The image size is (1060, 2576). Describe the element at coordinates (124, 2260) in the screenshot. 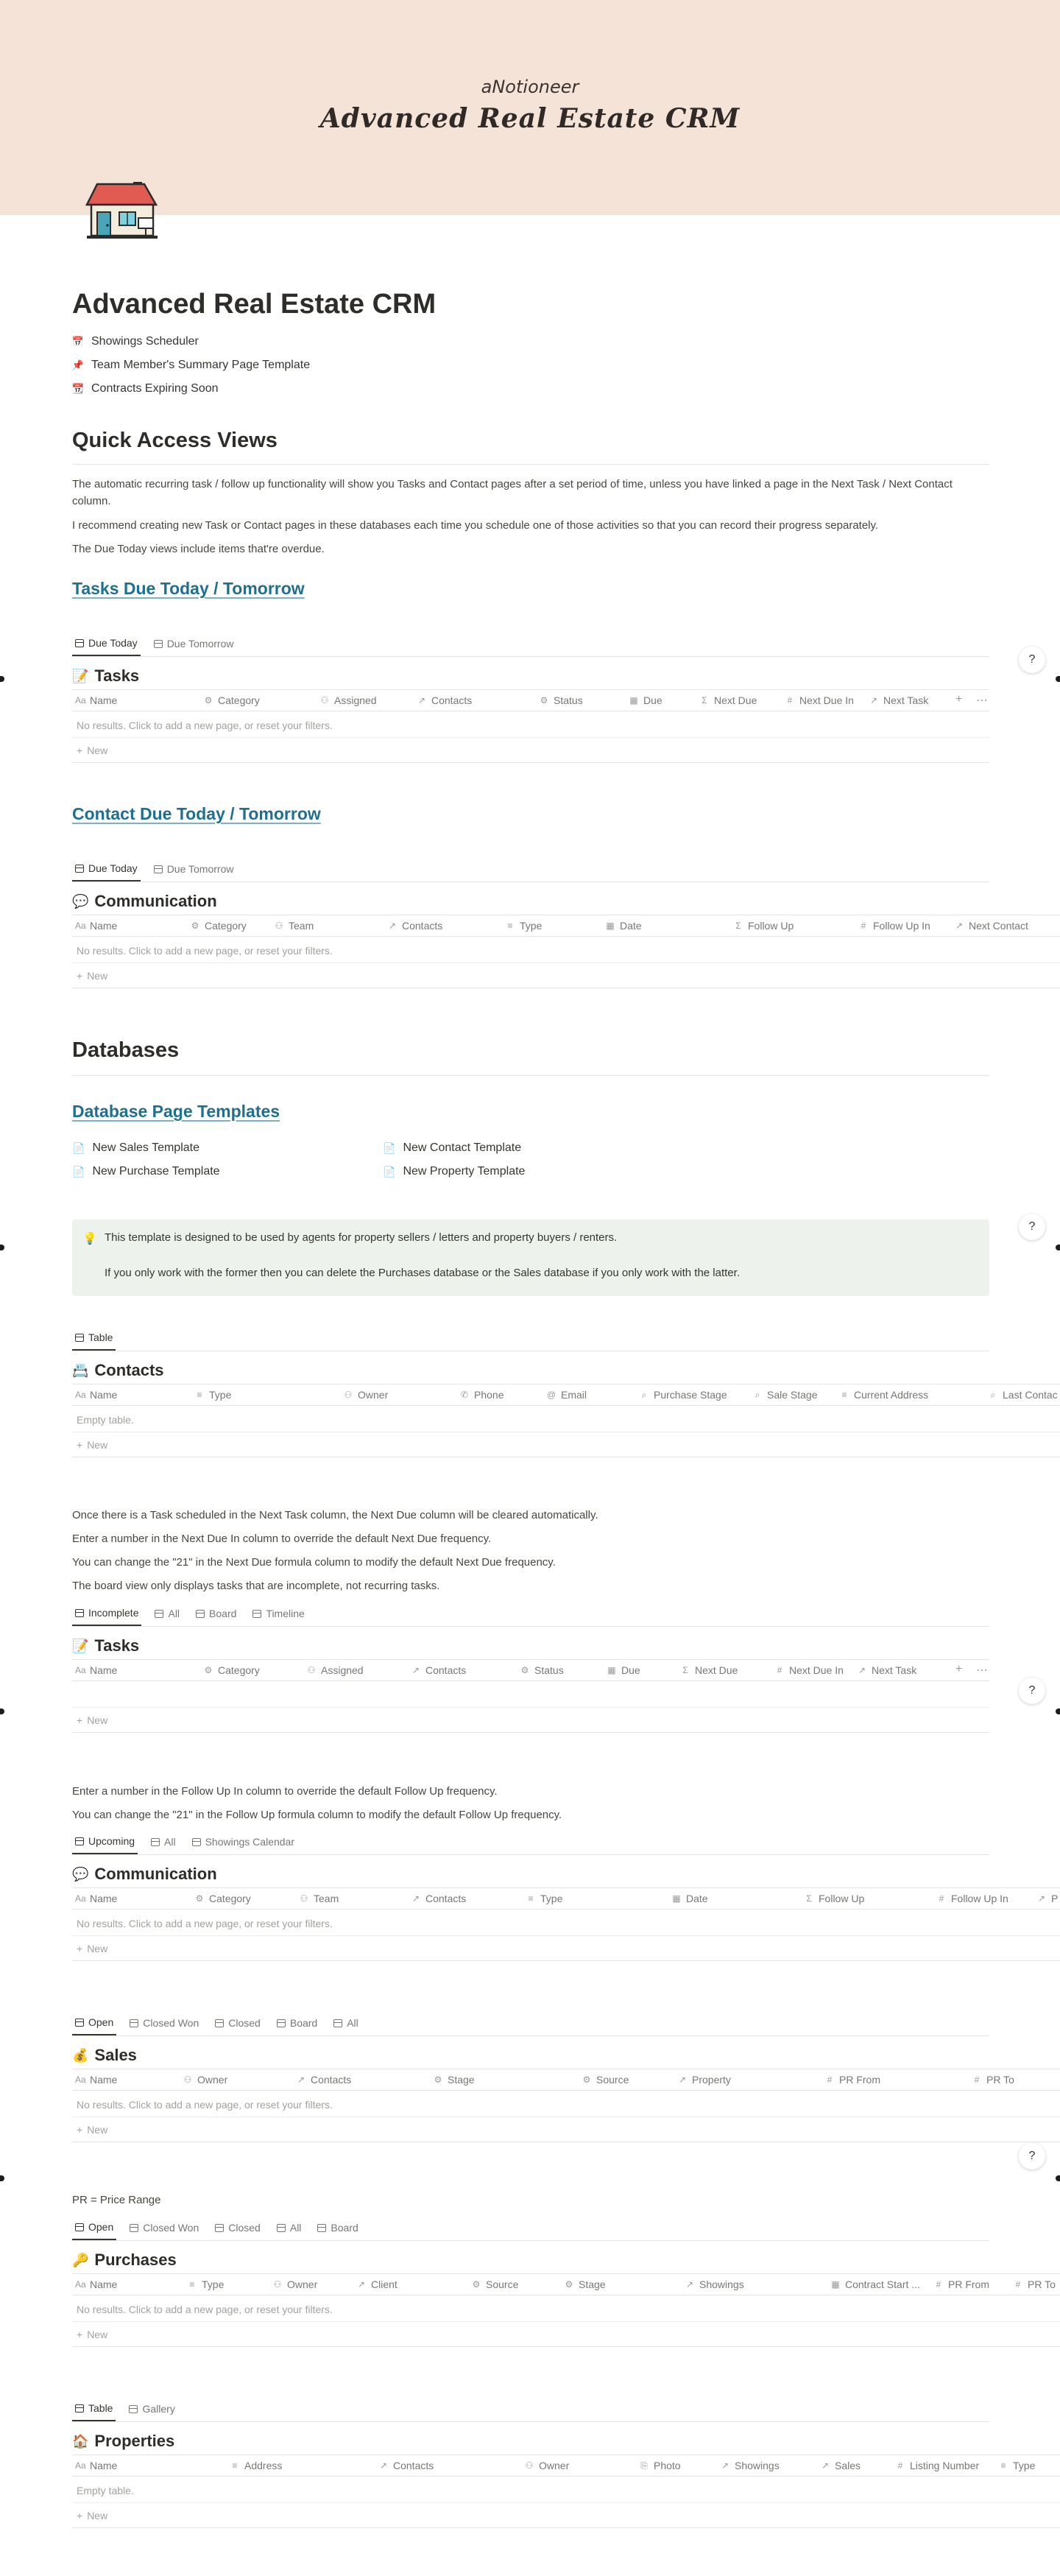

I see `database-title-purchases: 🔑 Purchases` at that location.